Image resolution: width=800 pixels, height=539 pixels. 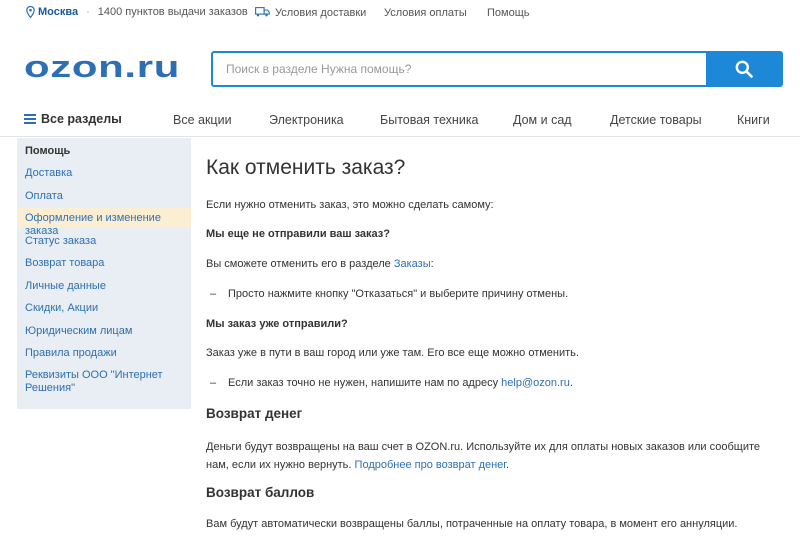 What do you see at coordinates (535, 383) in the screenshot?
I see `help-email-link: help@ozon.ru` at bounding box center [535, 383].